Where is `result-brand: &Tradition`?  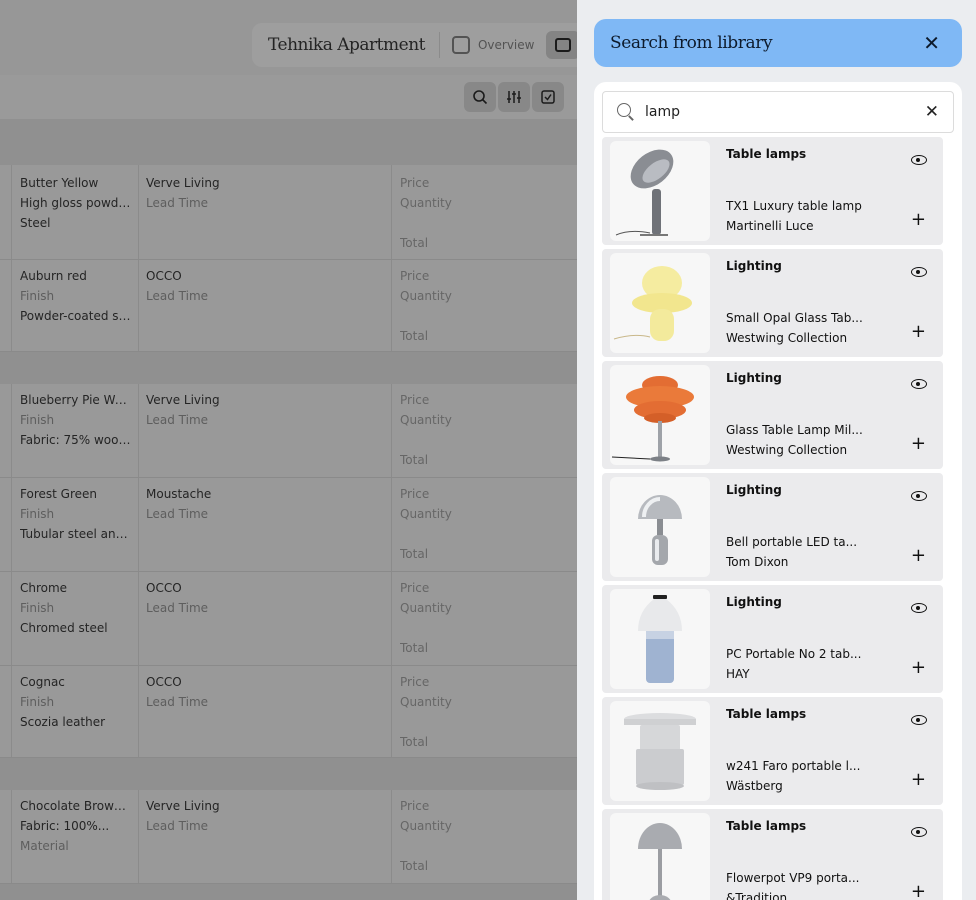
result-brand: &Tradition is located at coordinates (757, 895).